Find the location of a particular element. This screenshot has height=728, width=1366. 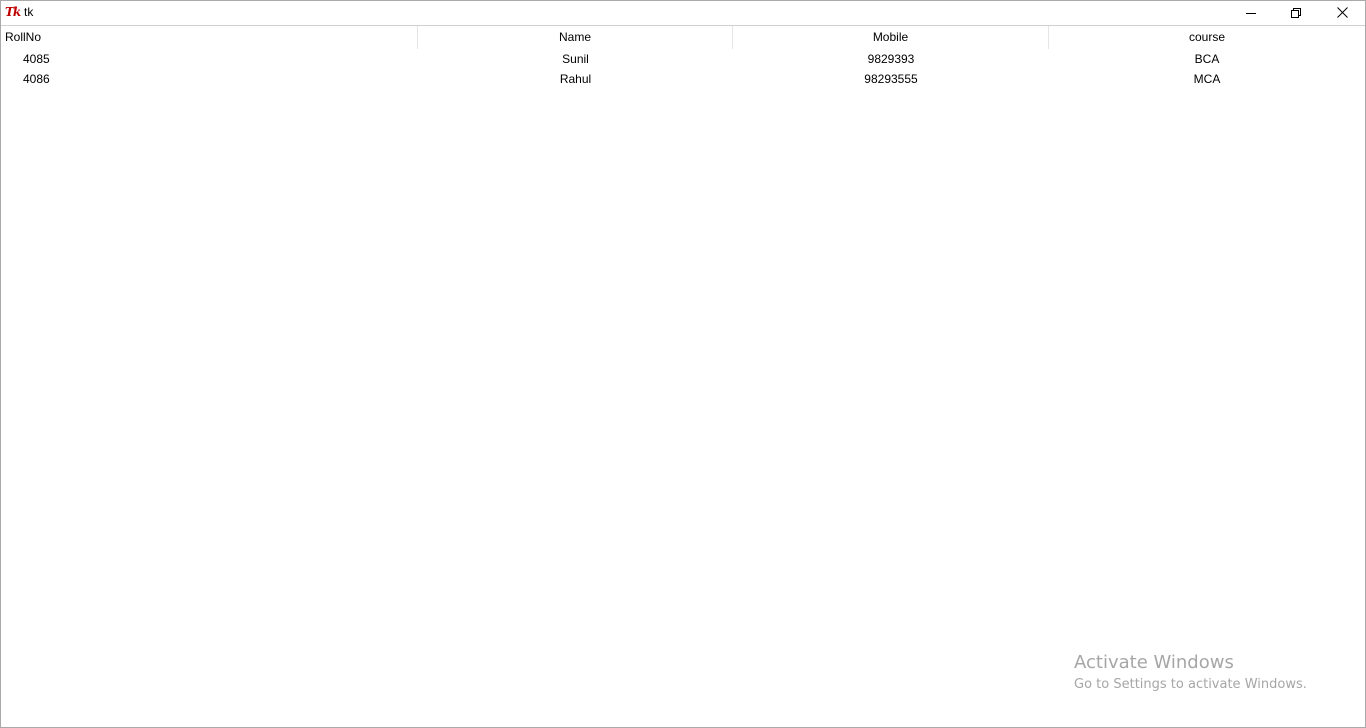

close-button is located at coordinates (1342, 12).